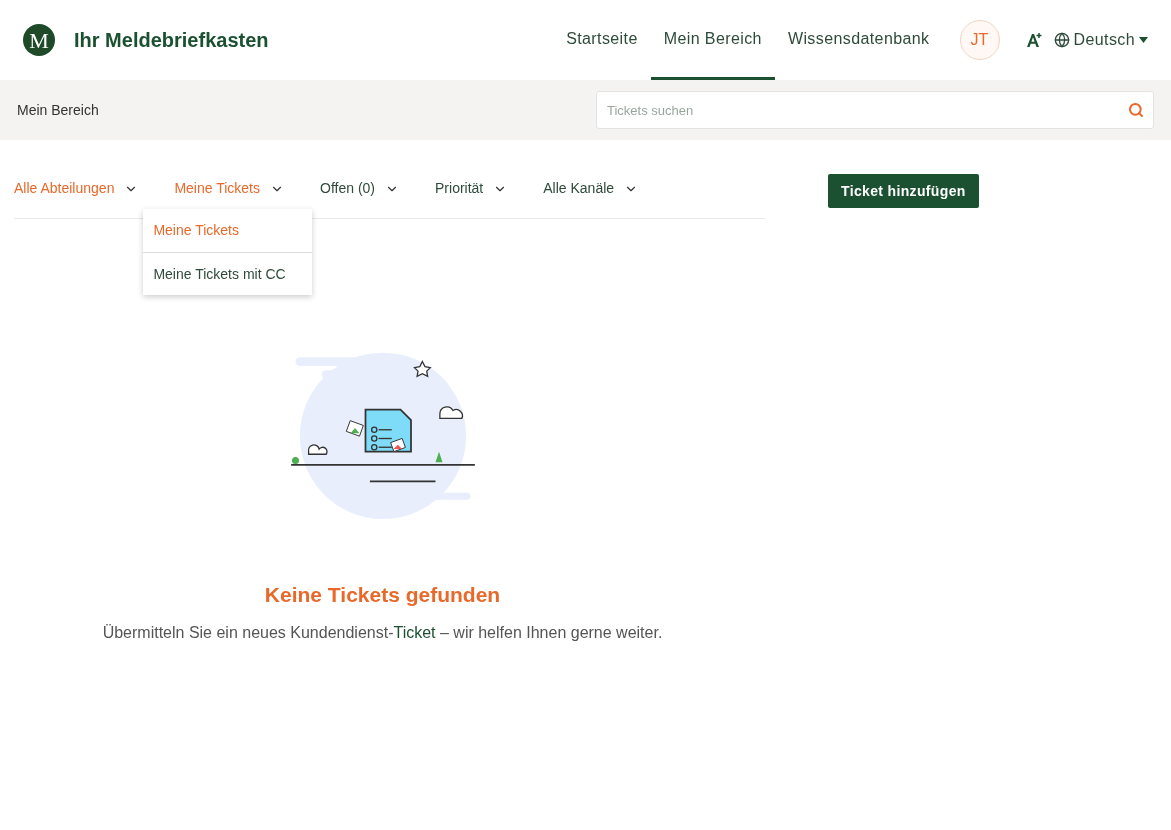  I want to click on language-selector: Deutsch, so click(1100, 40).